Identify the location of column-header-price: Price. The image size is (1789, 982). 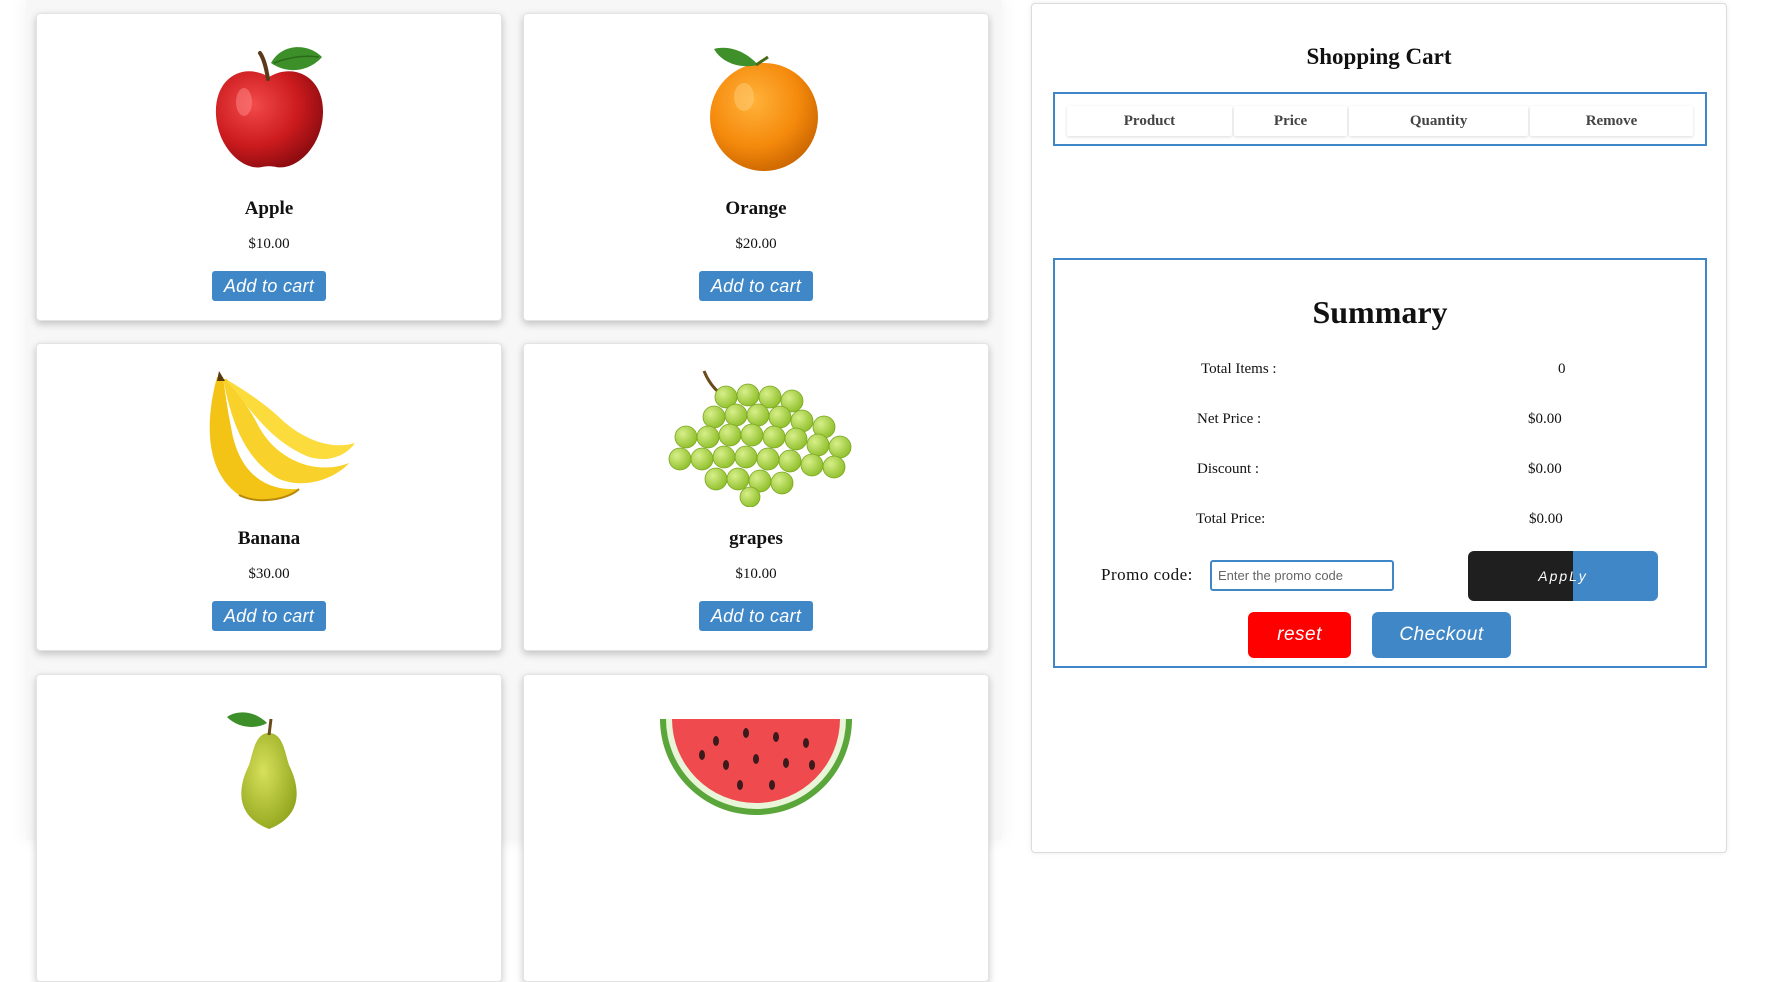
(1290, 121).